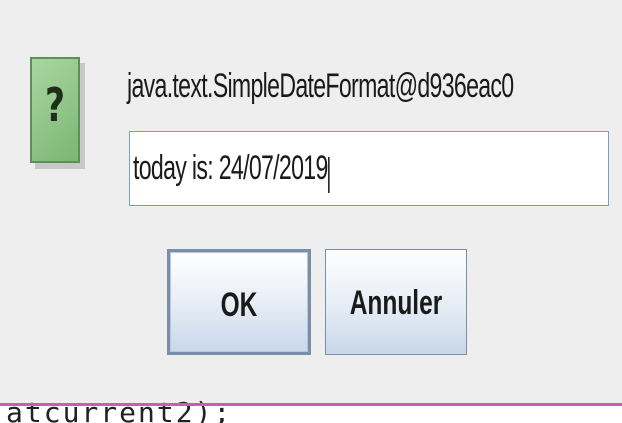 The width and height of the screenshot is (622, 423). I want to click on editor-separator-line, so click(311, 404).